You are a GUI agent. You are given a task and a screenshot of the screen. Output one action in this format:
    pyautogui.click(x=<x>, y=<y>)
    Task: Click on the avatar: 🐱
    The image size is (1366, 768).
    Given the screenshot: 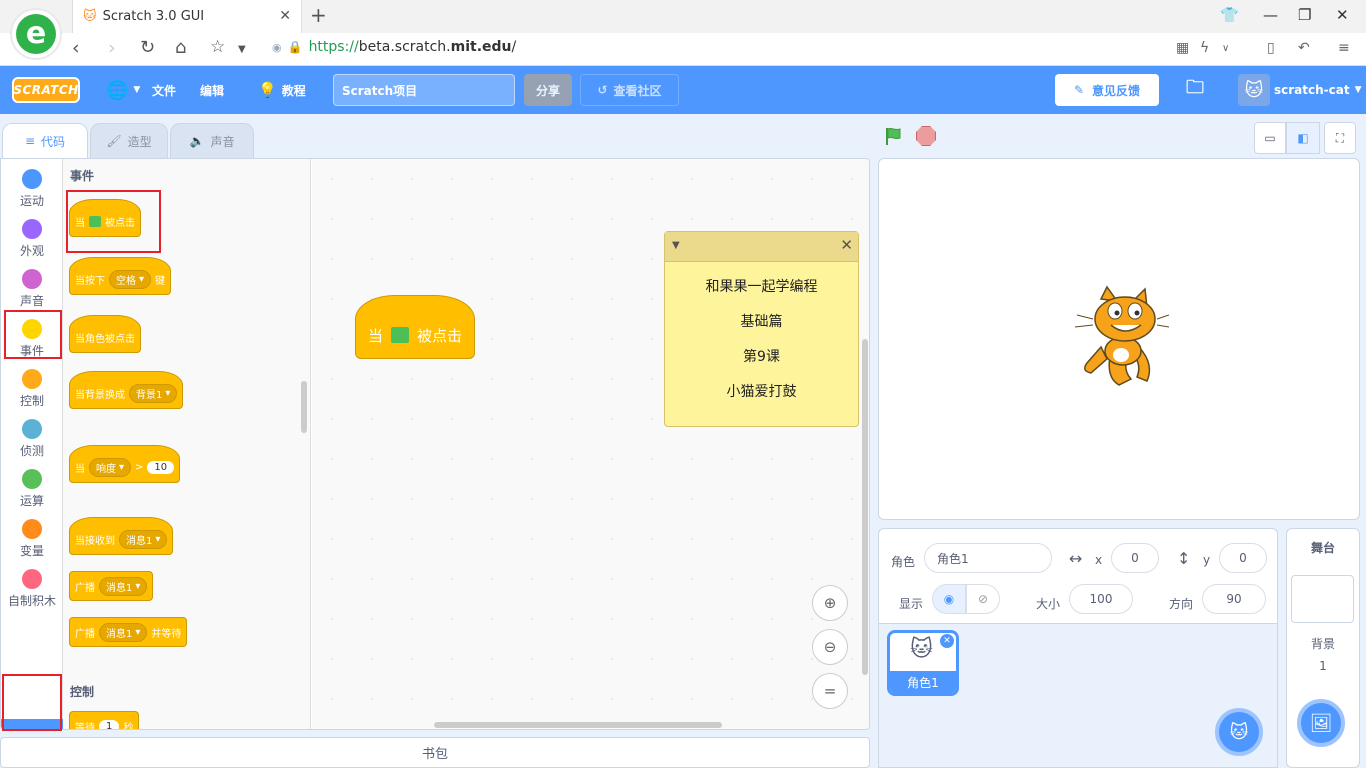 What is the action you would take?
    pyautogui.click(x=1254, y=90)
    